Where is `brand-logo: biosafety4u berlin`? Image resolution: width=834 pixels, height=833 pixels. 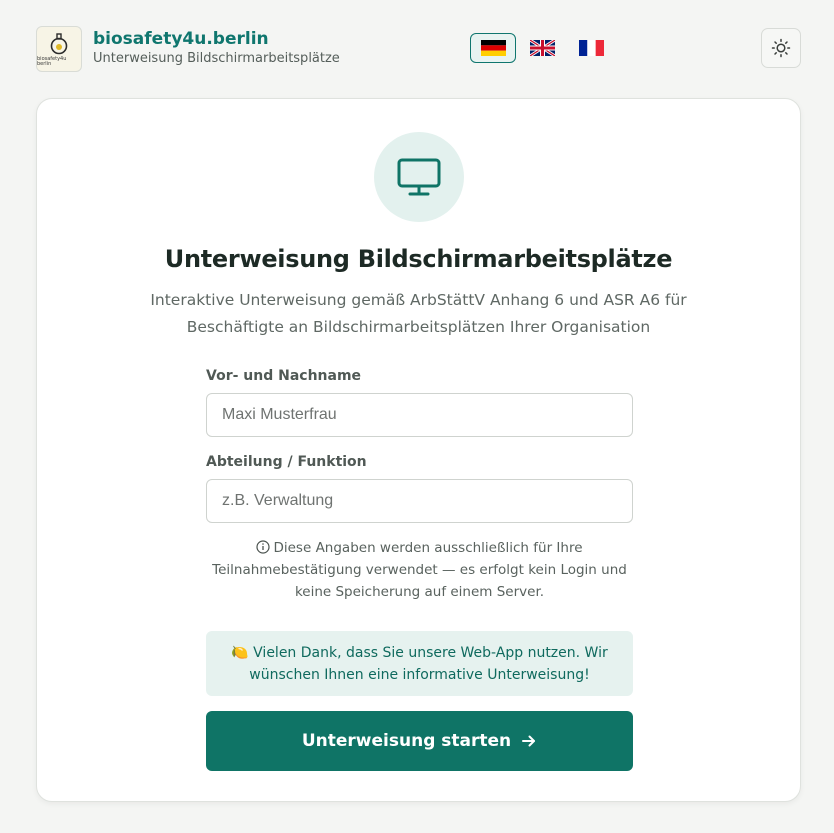 brand-logo: biosafety4u berlin is located at coordinates (59, 49).